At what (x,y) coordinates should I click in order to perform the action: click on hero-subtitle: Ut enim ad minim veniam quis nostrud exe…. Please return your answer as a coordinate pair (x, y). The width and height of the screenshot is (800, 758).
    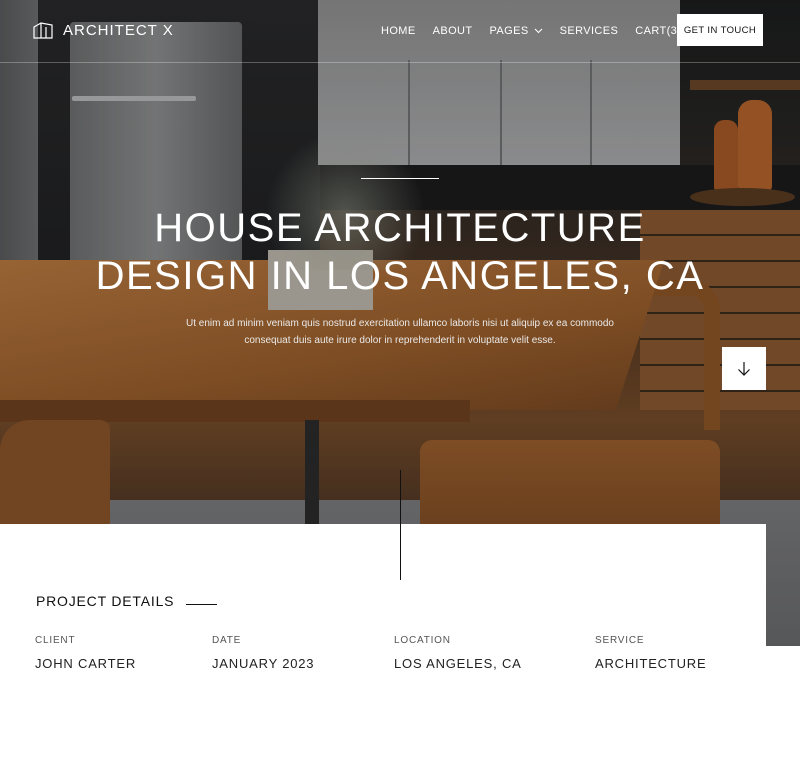
    Looking at the image, I should click on (400, 332).